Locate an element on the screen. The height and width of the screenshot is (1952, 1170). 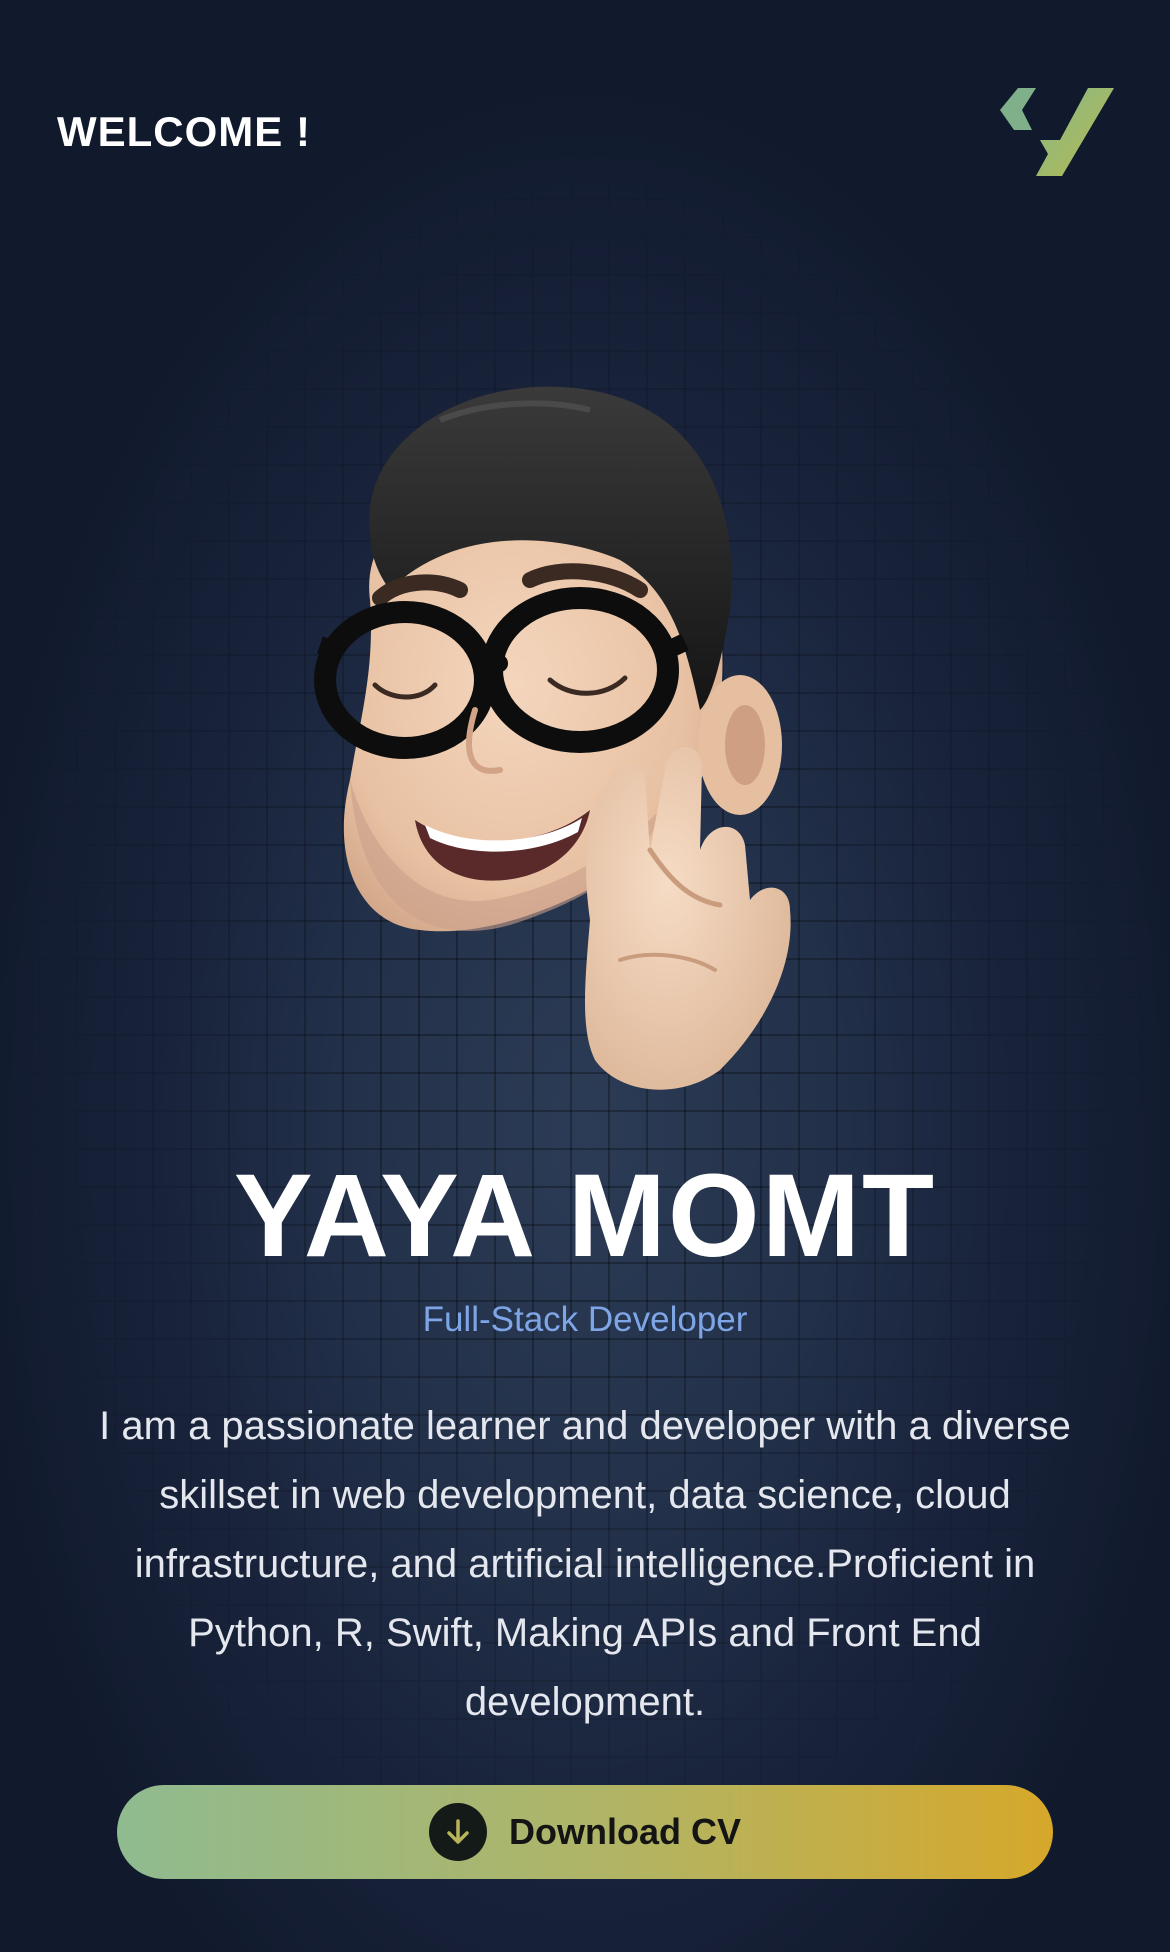
y-chevron-logo-icon is located at coordinates (1055, 133).